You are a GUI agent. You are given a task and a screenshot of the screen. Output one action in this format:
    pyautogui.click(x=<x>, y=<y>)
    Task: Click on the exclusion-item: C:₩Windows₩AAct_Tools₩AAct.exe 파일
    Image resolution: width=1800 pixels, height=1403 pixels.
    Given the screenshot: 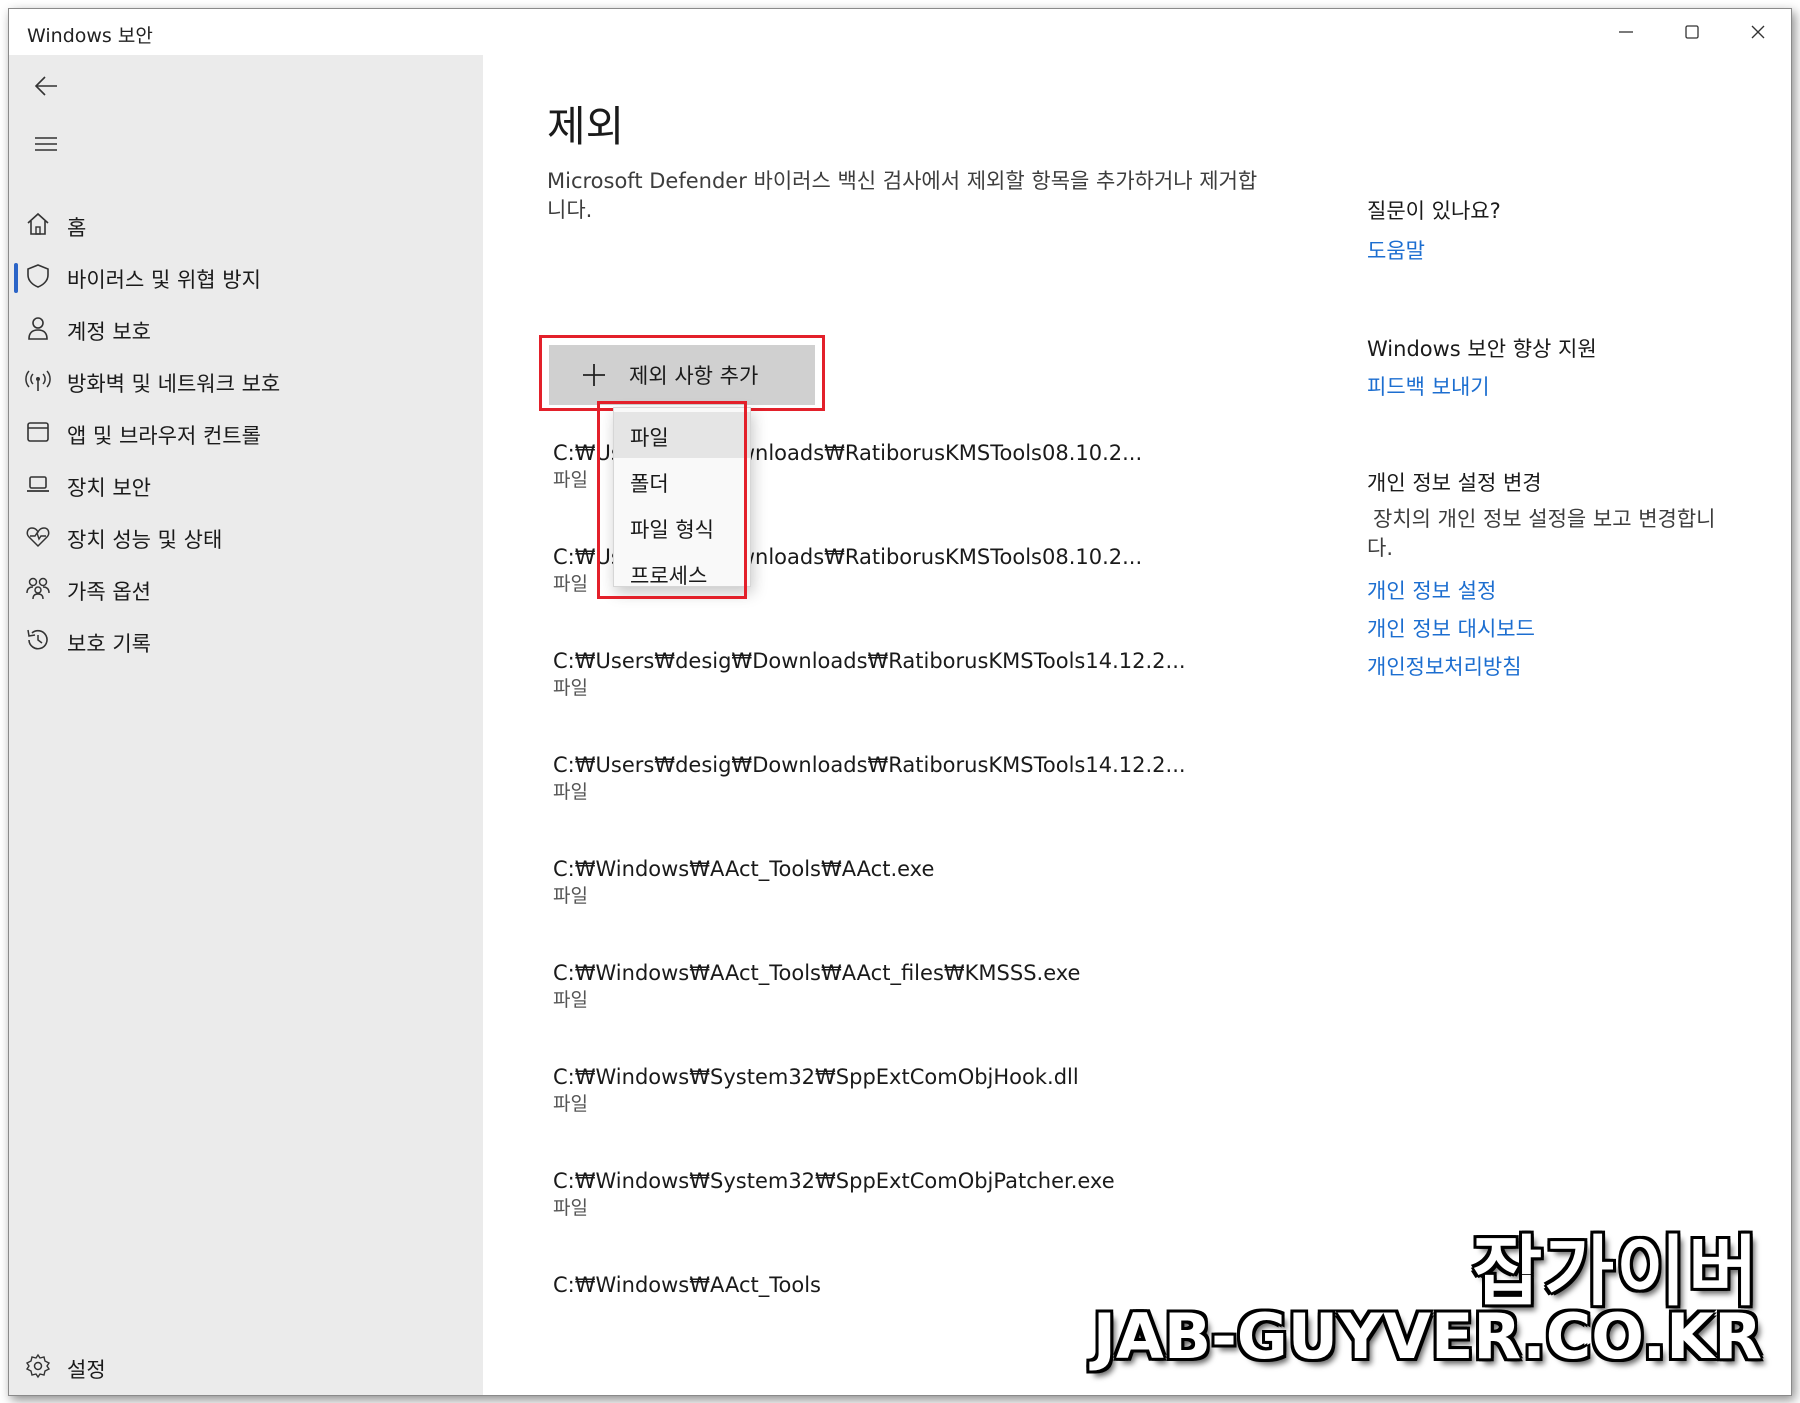 What is the action you would take?
    pyautogui.click(x=933, y=882)
    